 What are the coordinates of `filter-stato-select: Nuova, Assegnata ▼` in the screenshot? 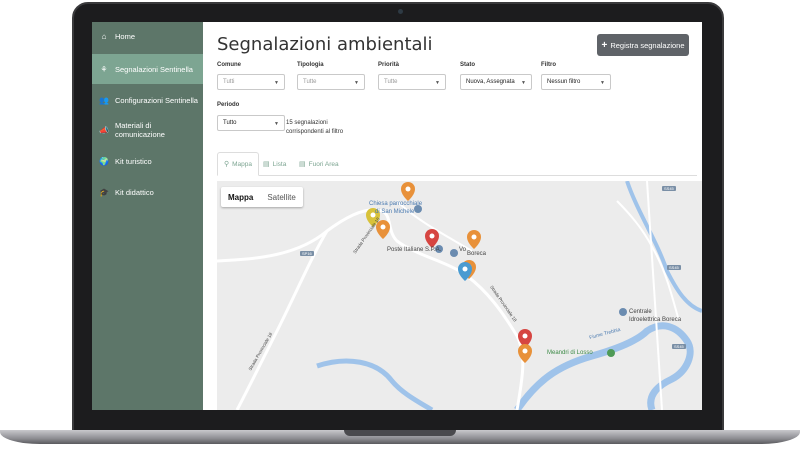 It's located at (496, 82).